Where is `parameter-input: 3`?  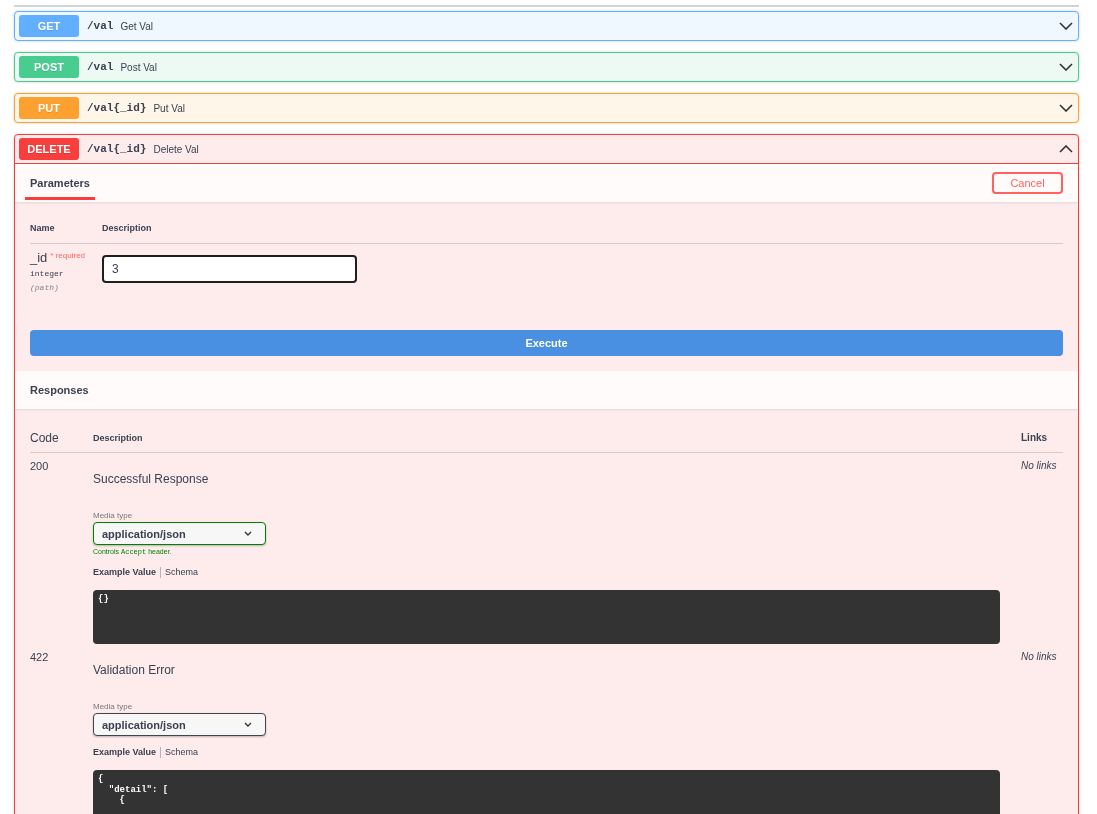
parameter-input: 3 is located at coordinates (229, 269).